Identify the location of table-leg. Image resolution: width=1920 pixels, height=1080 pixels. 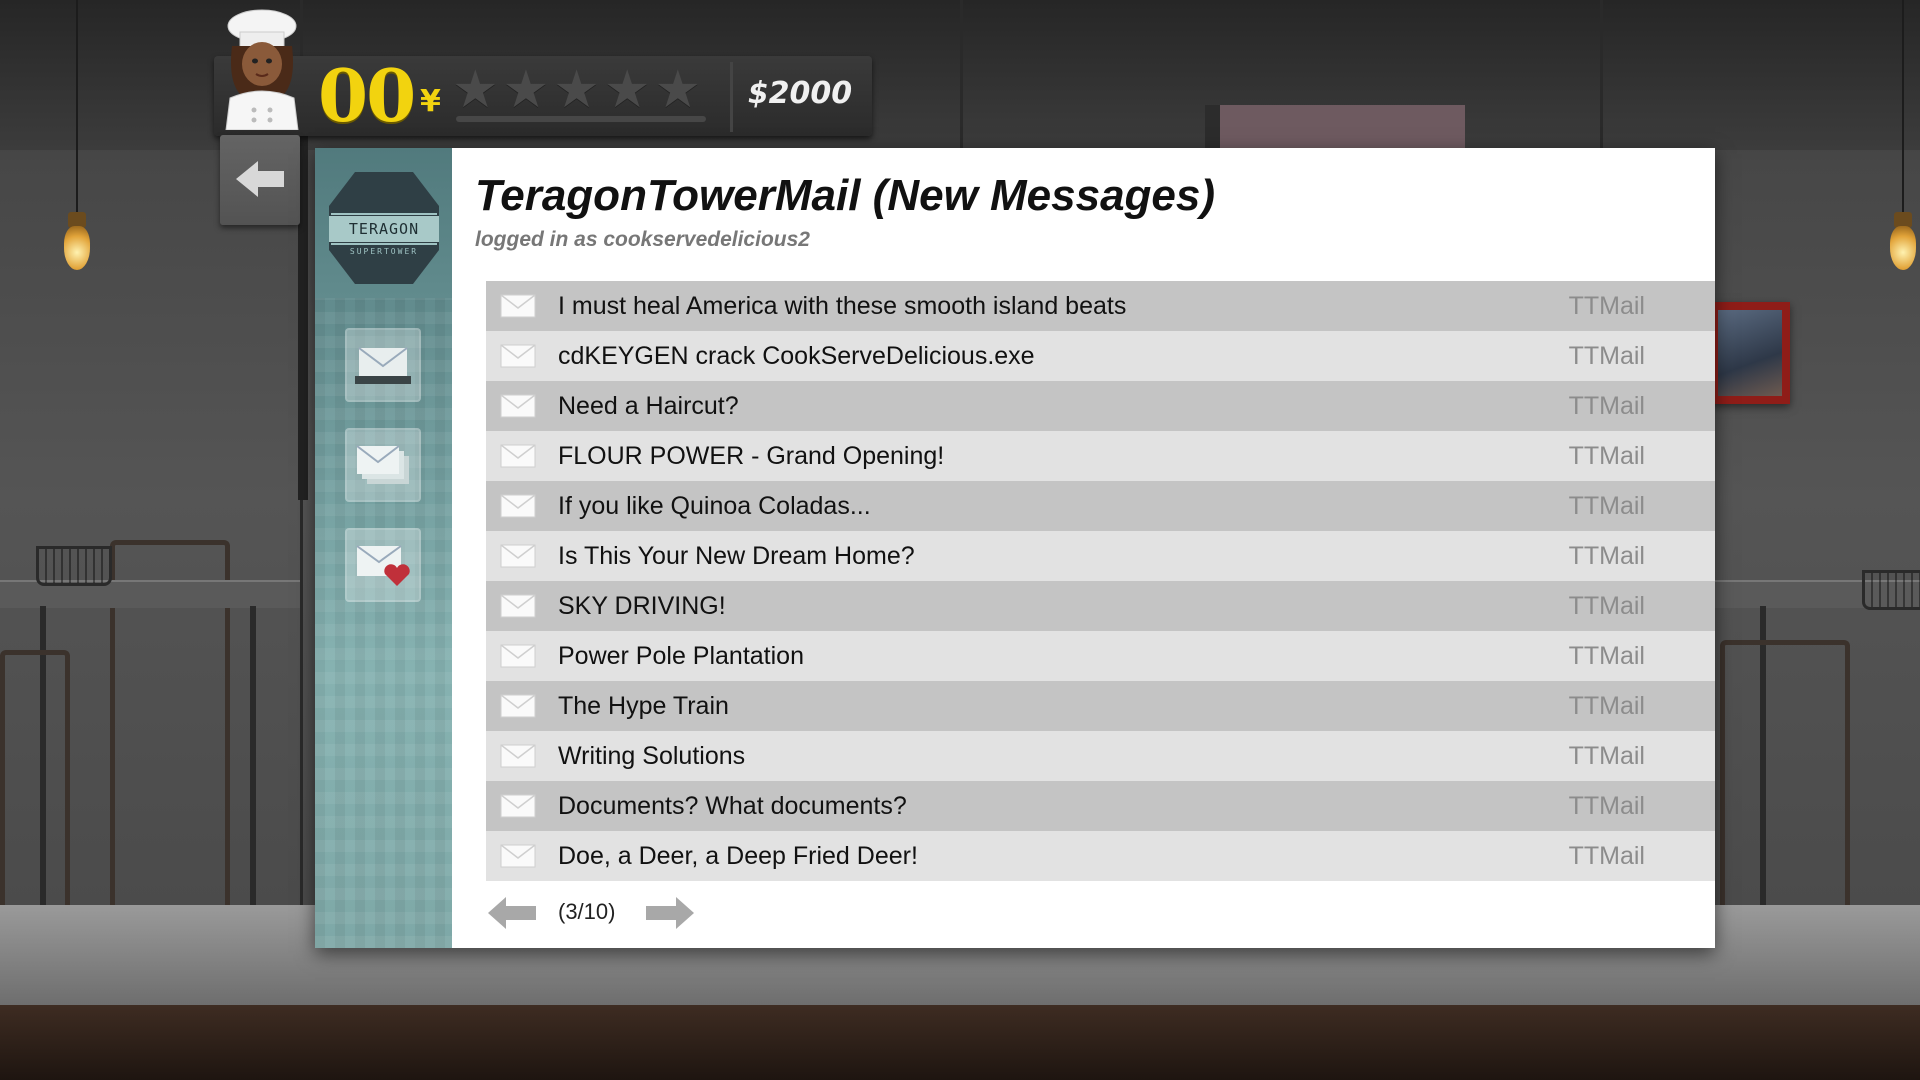
(253, 756).